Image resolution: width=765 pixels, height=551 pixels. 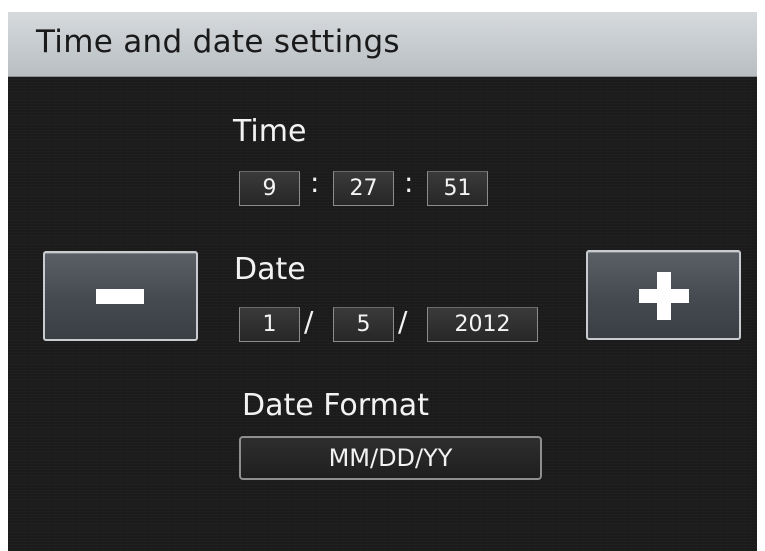 What do you see at coordinates (270, 131) in the screenshot?
I see `time-label: Time` at bounding box center [270, 131].